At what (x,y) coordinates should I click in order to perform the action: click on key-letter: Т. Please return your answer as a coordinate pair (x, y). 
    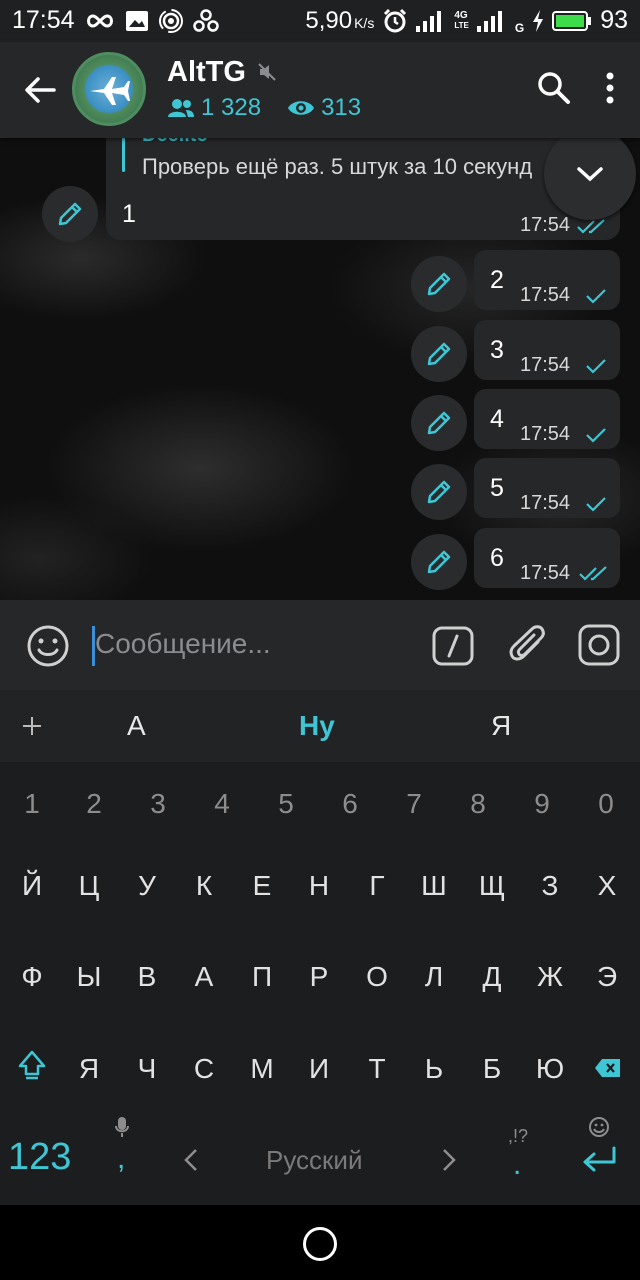
    Looking at the image, I should click on (377, 1069).